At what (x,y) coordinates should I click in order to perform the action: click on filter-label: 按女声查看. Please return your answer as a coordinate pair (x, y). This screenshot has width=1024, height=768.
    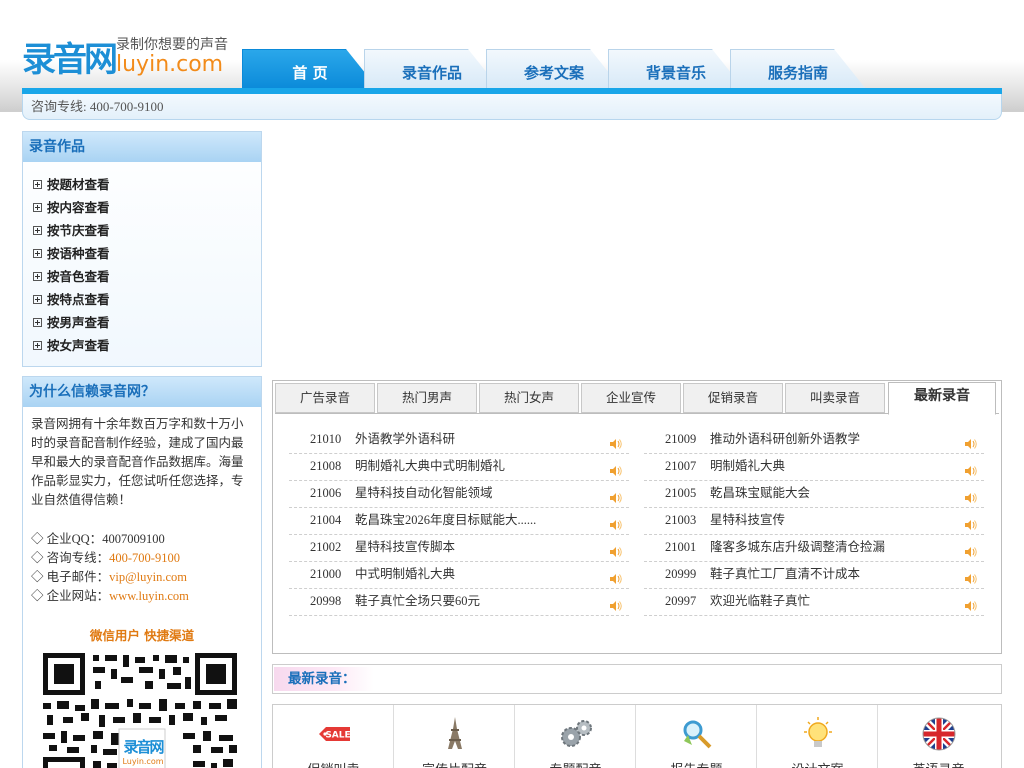
    Looking at the image, I should click on (78, 346).